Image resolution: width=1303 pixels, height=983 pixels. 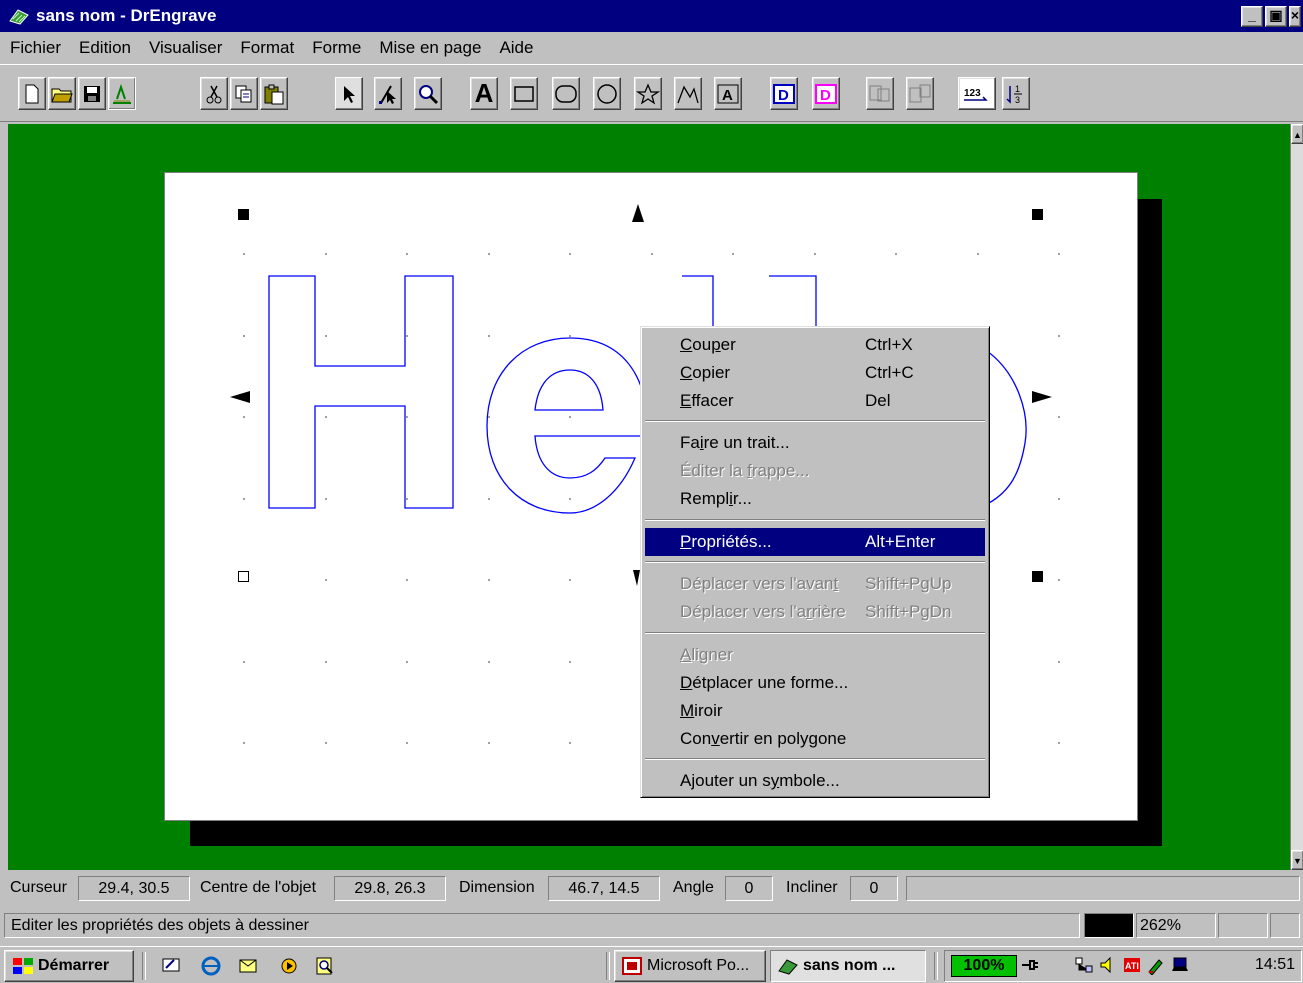 I want to click on powerpoint-icon, so click(x=632, y=966).